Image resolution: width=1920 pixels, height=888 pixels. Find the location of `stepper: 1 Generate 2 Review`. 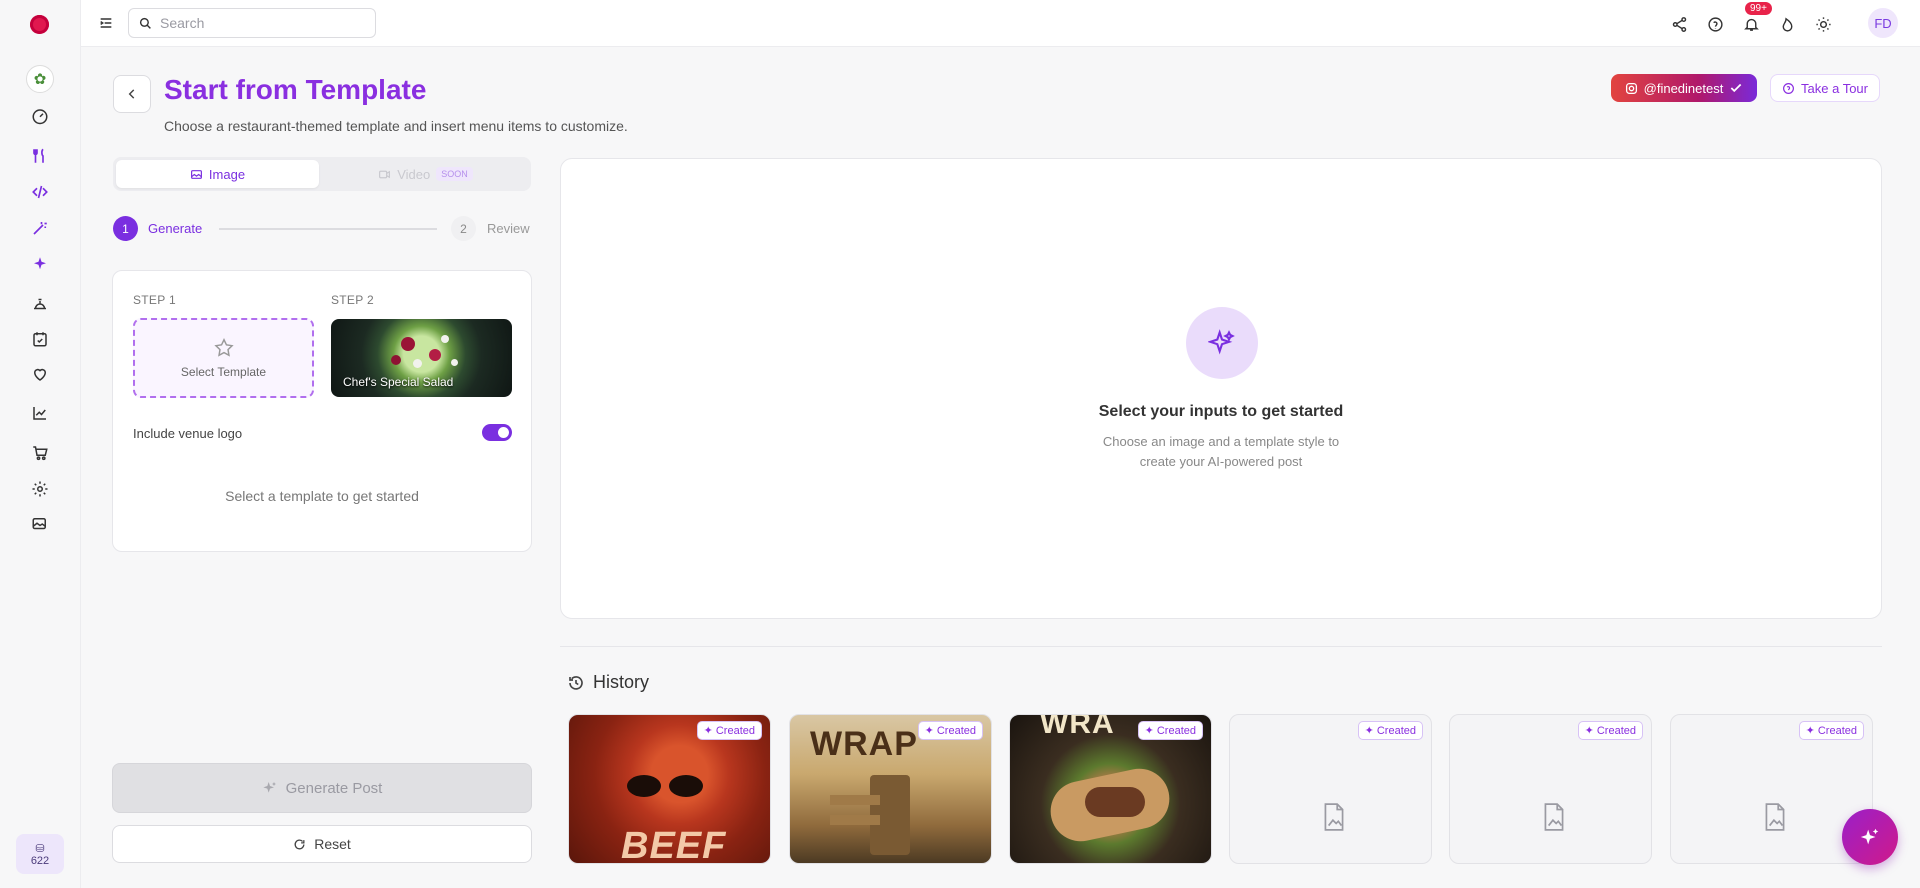

stepper: 1 Generate 2 Review is located at coordinates (323, 229).